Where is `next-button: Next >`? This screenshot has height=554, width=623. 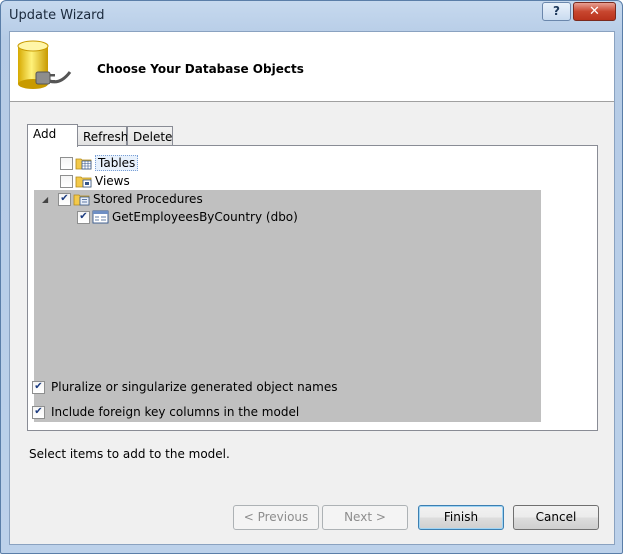
next-button: Next > is located at coordinates (365, 517).